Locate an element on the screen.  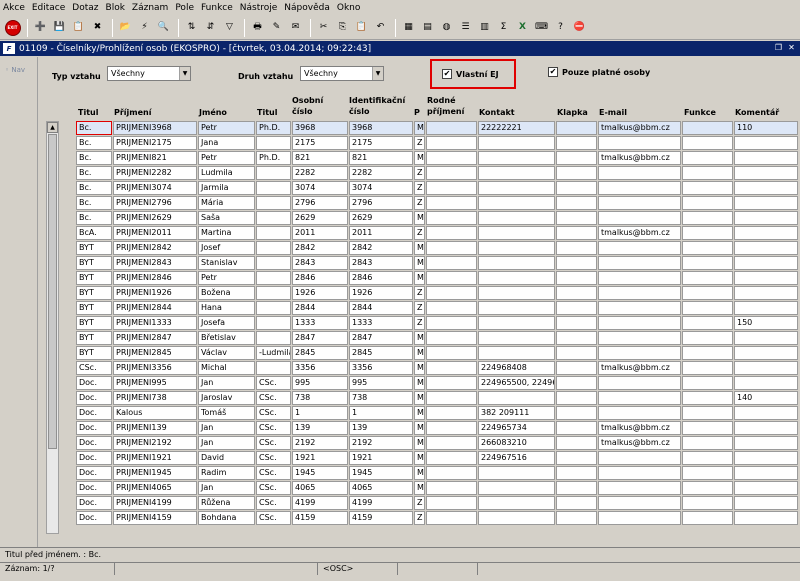
menu-item: Nástroje is located at coordinates (259, 8).